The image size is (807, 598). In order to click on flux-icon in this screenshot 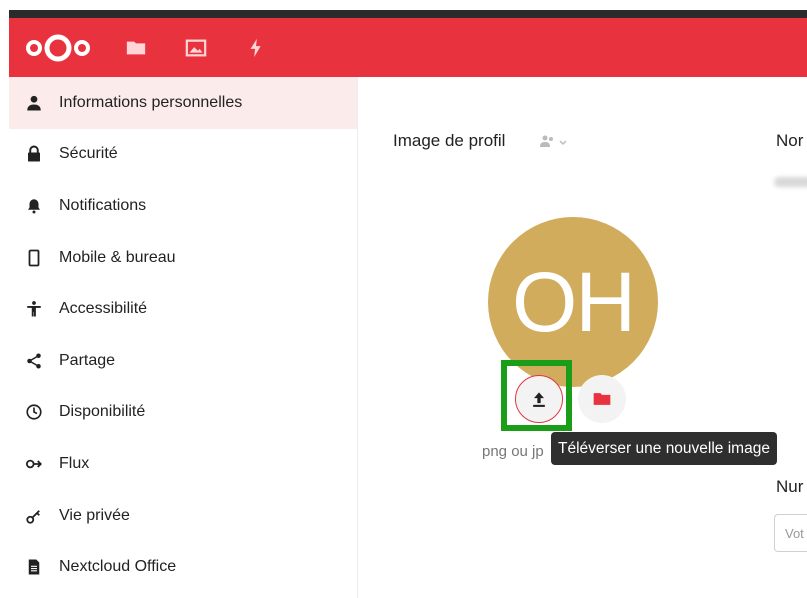, I will do `click(34, 464)`.